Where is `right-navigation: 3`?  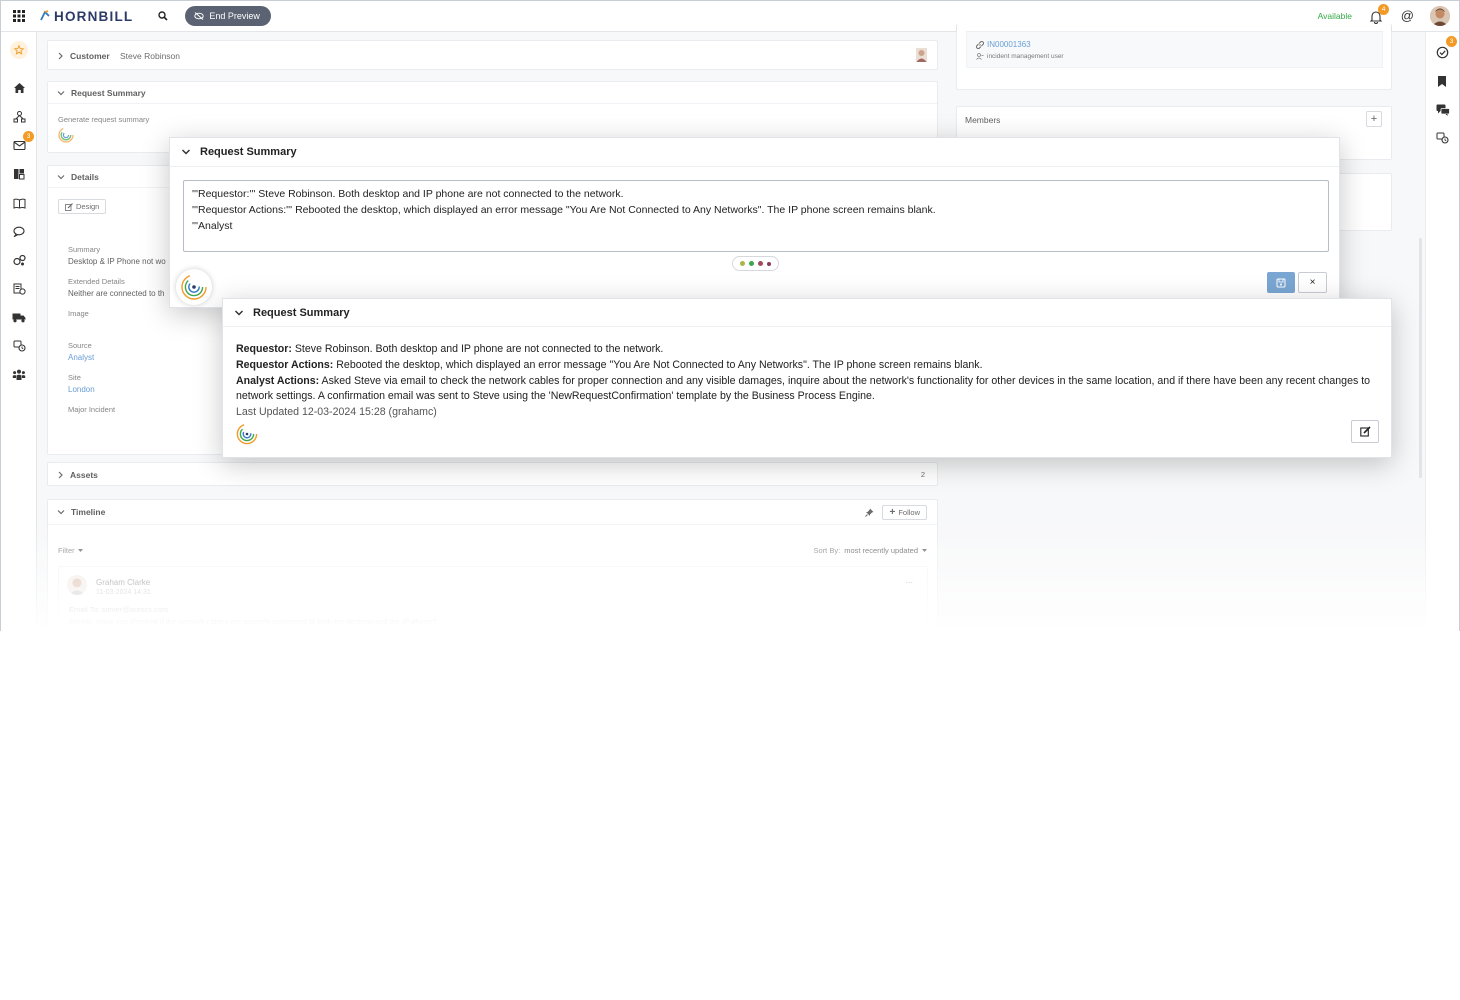 right-navigation: 3 is located at coordinates (1442, 331).